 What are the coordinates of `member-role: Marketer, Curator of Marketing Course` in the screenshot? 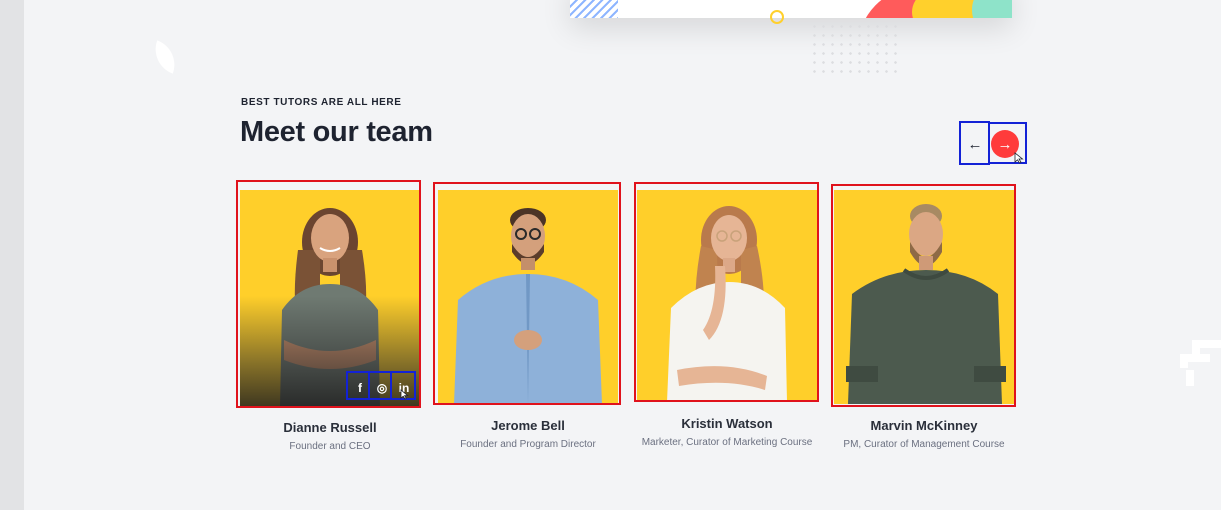 It's located at (727, 442).